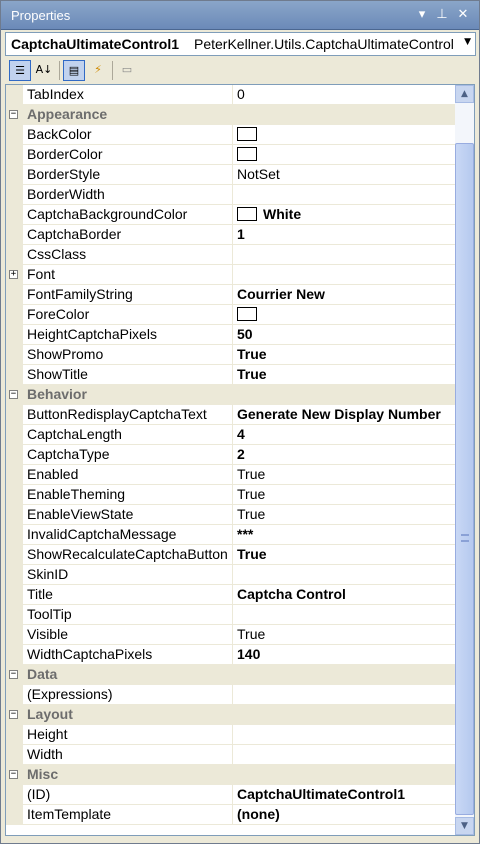 This screenshot has width=480, height=844. I want to click on property-value: 0, so click(344, 95).